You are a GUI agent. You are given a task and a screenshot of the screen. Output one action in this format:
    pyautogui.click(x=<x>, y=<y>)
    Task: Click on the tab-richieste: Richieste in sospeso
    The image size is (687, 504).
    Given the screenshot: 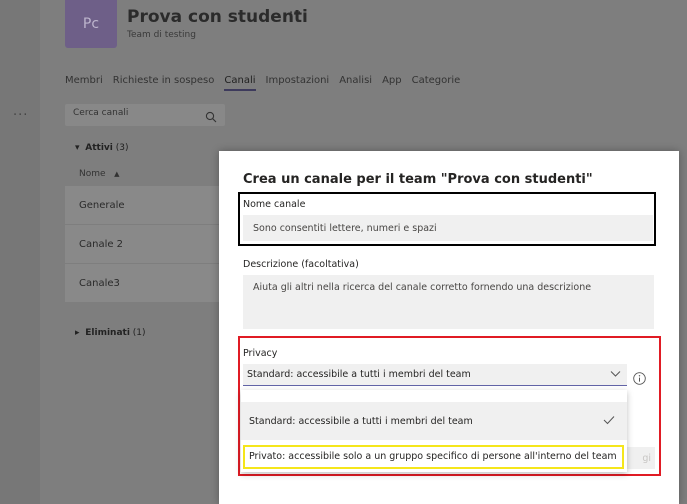 What is the action you would take?
    pyautogui.click(x=164, y=83)
    